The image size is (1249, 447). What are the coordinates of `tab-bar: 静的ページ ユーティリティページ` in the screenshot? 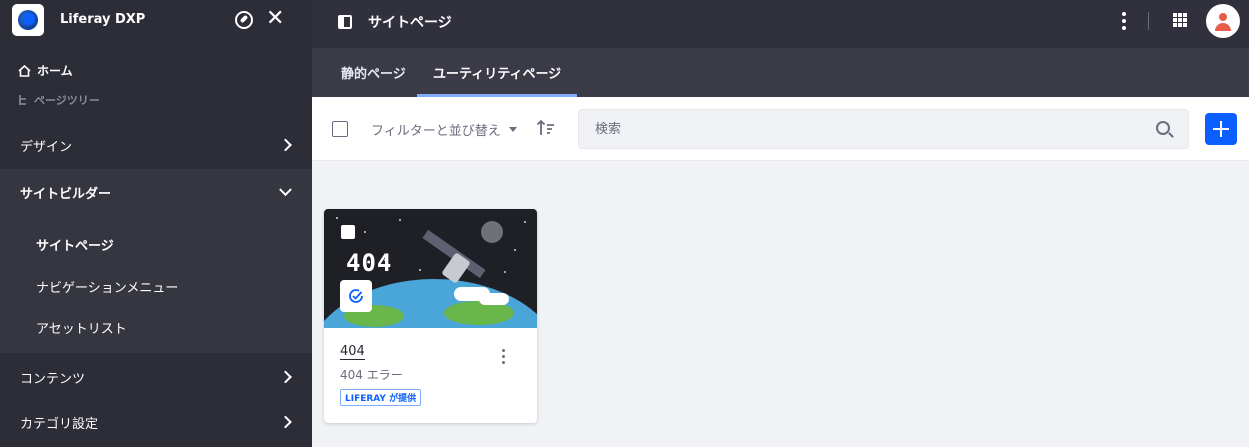 It's located at (780, 72).